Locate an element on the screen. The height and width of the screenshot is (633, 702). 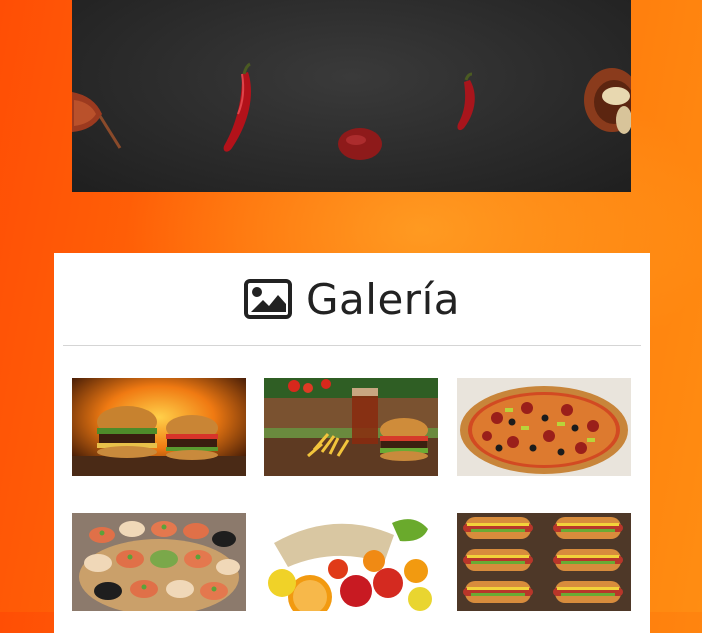
gallery-image-canapes is located at coordinates (159, 562).